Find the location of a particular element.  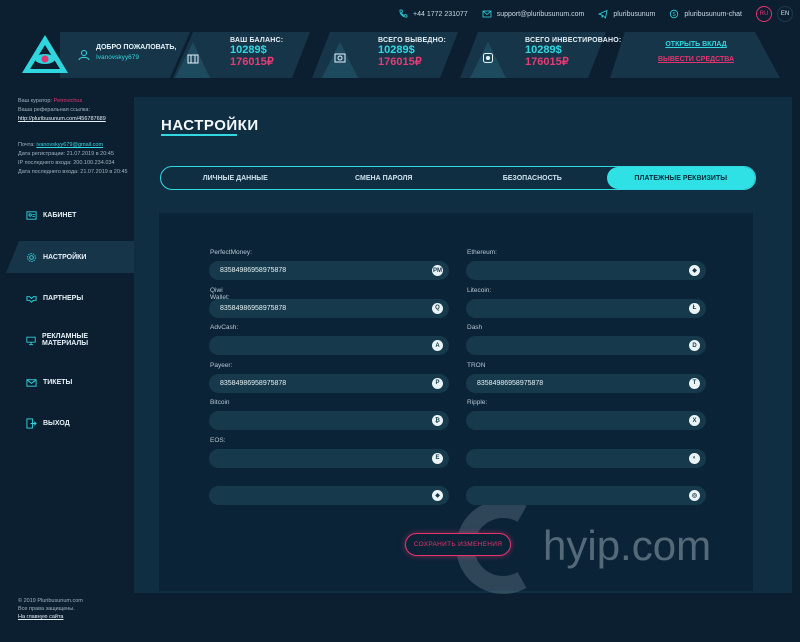

sidebar-item-label: КАБИНЕТ is located at coordinates (60, 215).